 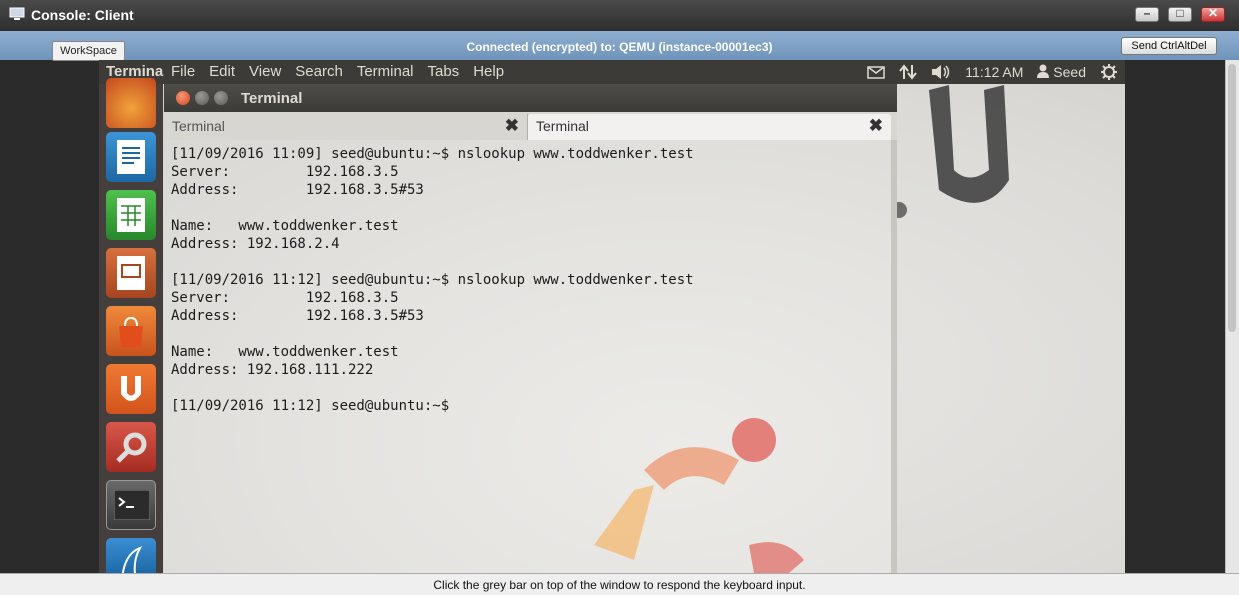 I want to click on viewer-scrollbar, so click(x=1232, y=316).